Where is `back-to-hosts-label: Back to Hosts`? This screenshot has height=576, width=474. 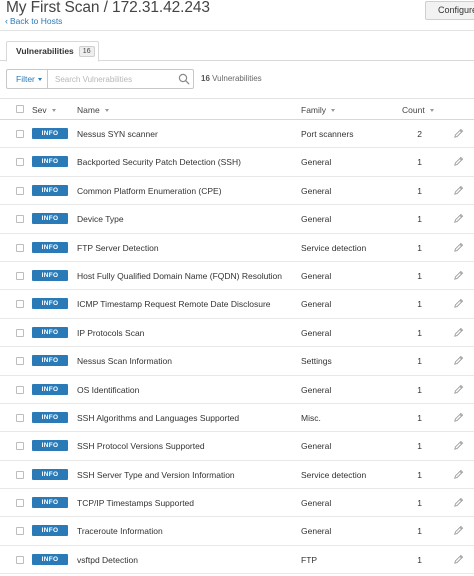 back-to-hosts-label: Back to Hosts is located at coordinates (36, 21).